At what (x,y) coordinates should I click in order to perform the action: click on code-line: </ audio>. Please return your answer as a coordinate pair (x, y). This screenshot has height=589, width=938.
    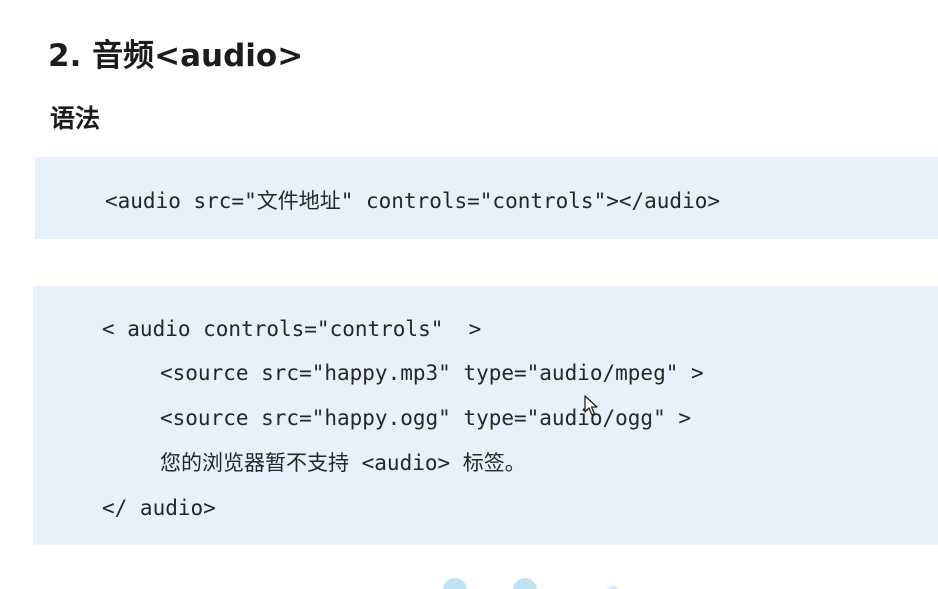
    Looking at the image, I should click on (159, 508).